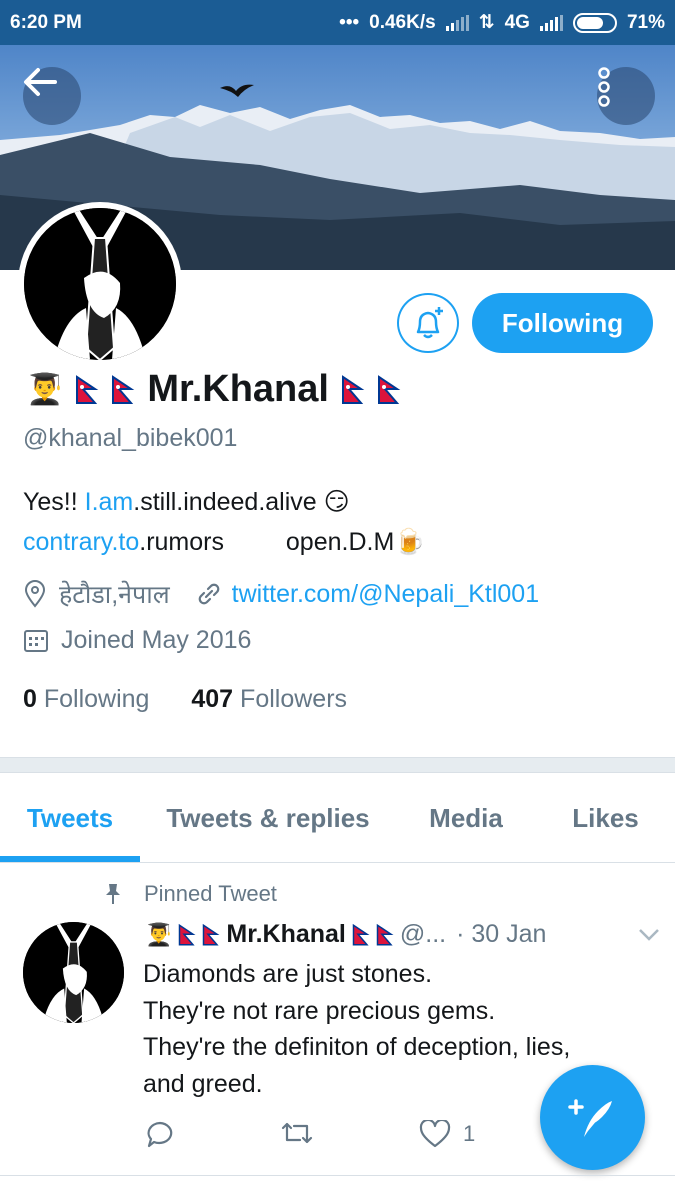 This screenshot has height=1200, width=675. I want to click on calendar-icon, so click(36, 640).